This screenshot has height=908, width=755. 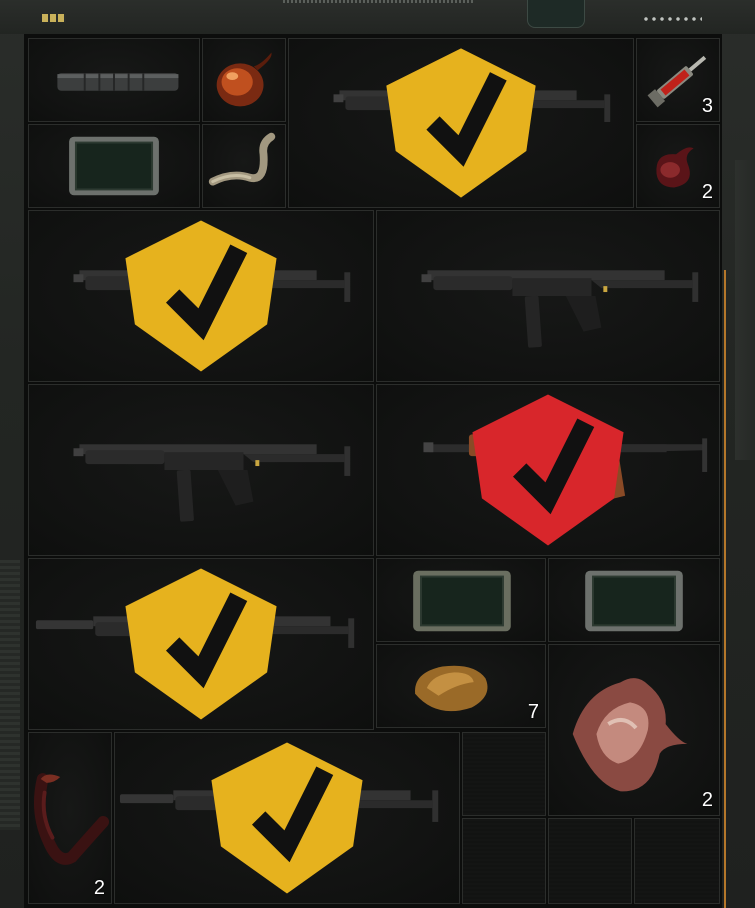 What do you see at coordinates (70, 818) in the screenshot?
I see `slot-tentacle: 2` at bounding box center [70, 818].